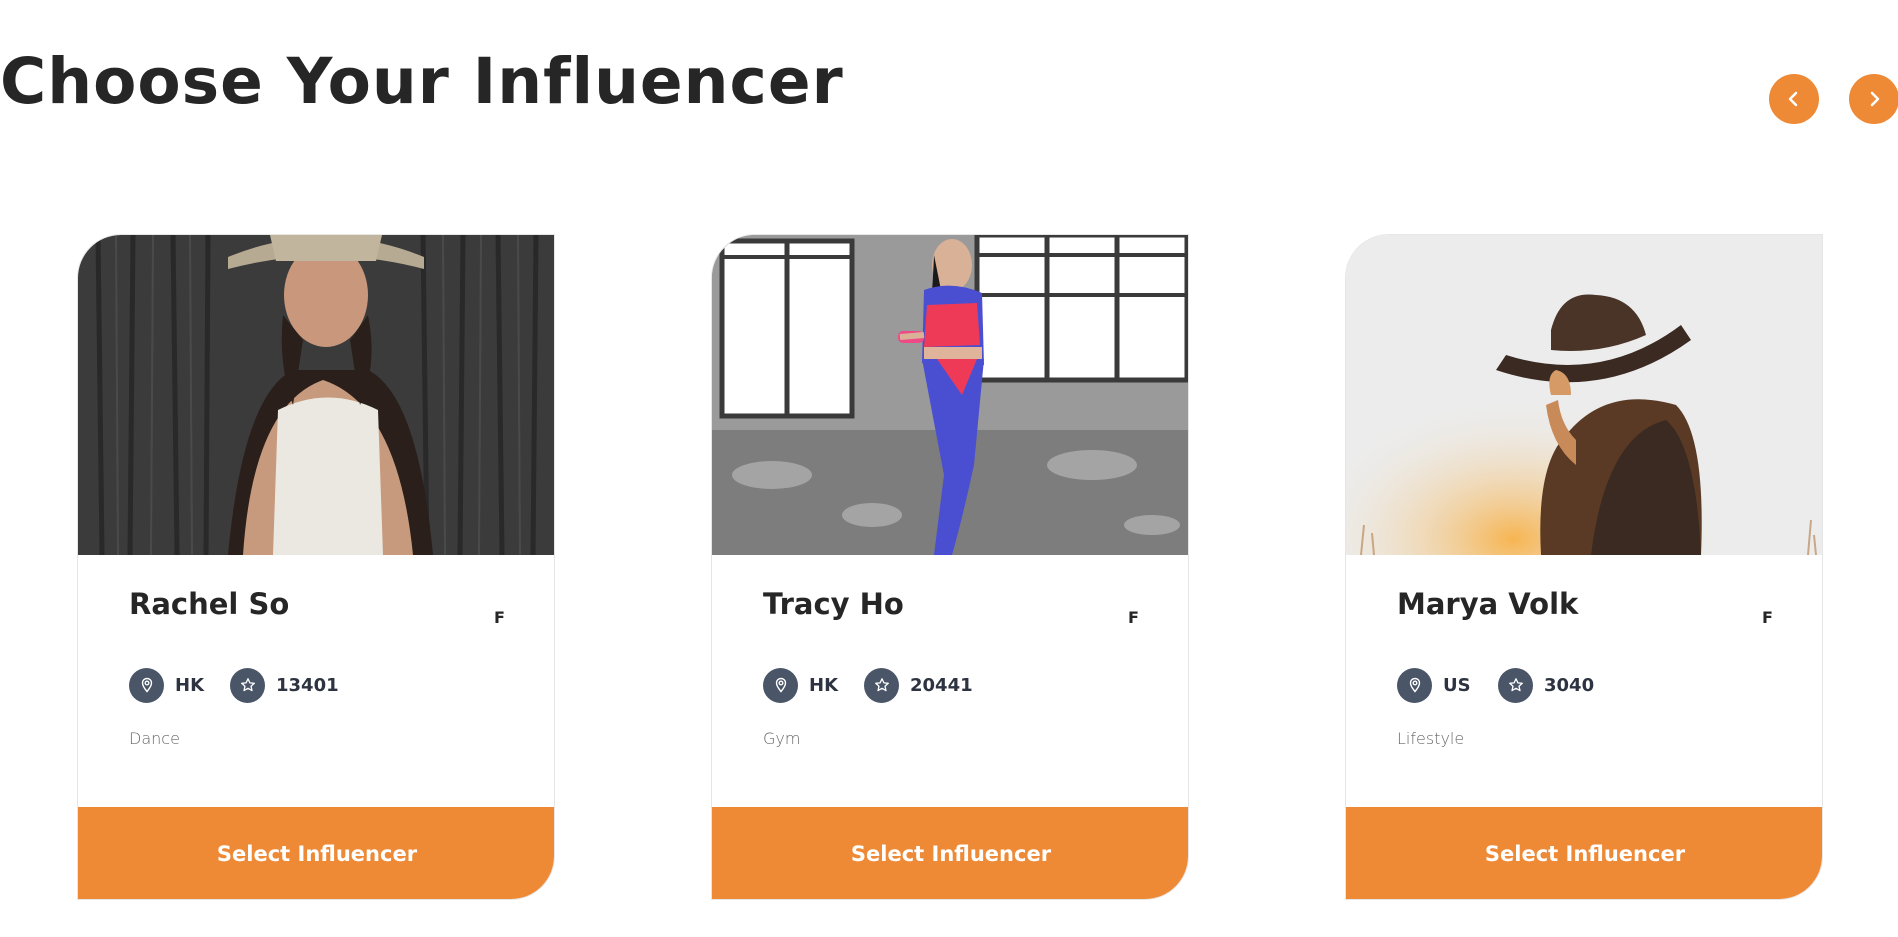 The height and width of the screenshot is (937, 1898). I want to click on followers-info: 13401, so click(284, 685).